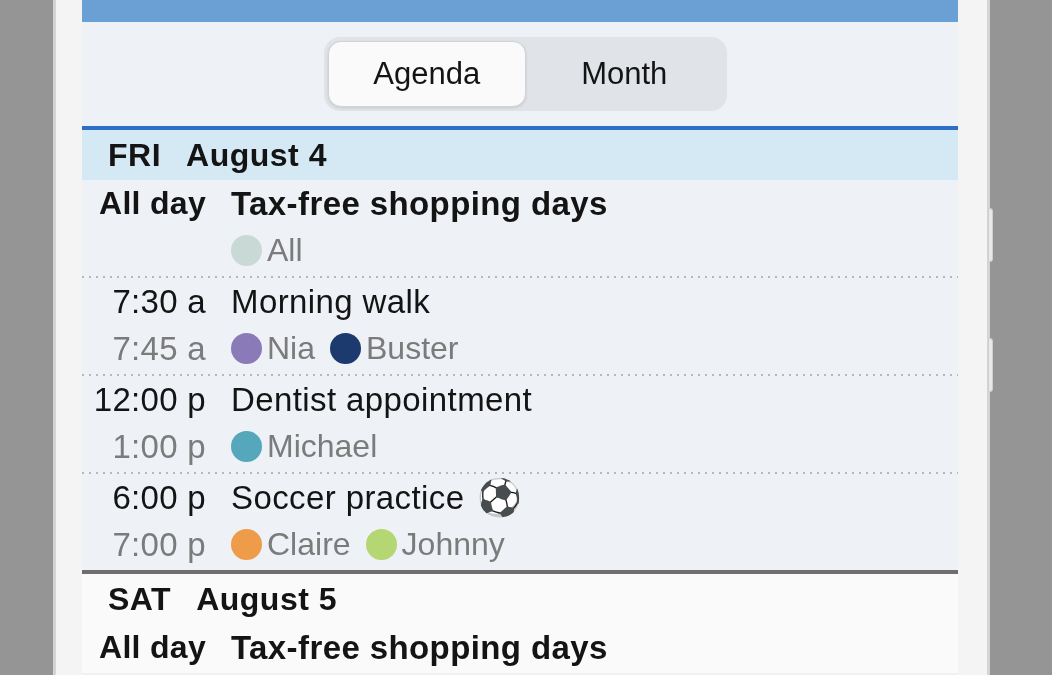  I want to click on start-time: 6:00 p, so click(159, 498).